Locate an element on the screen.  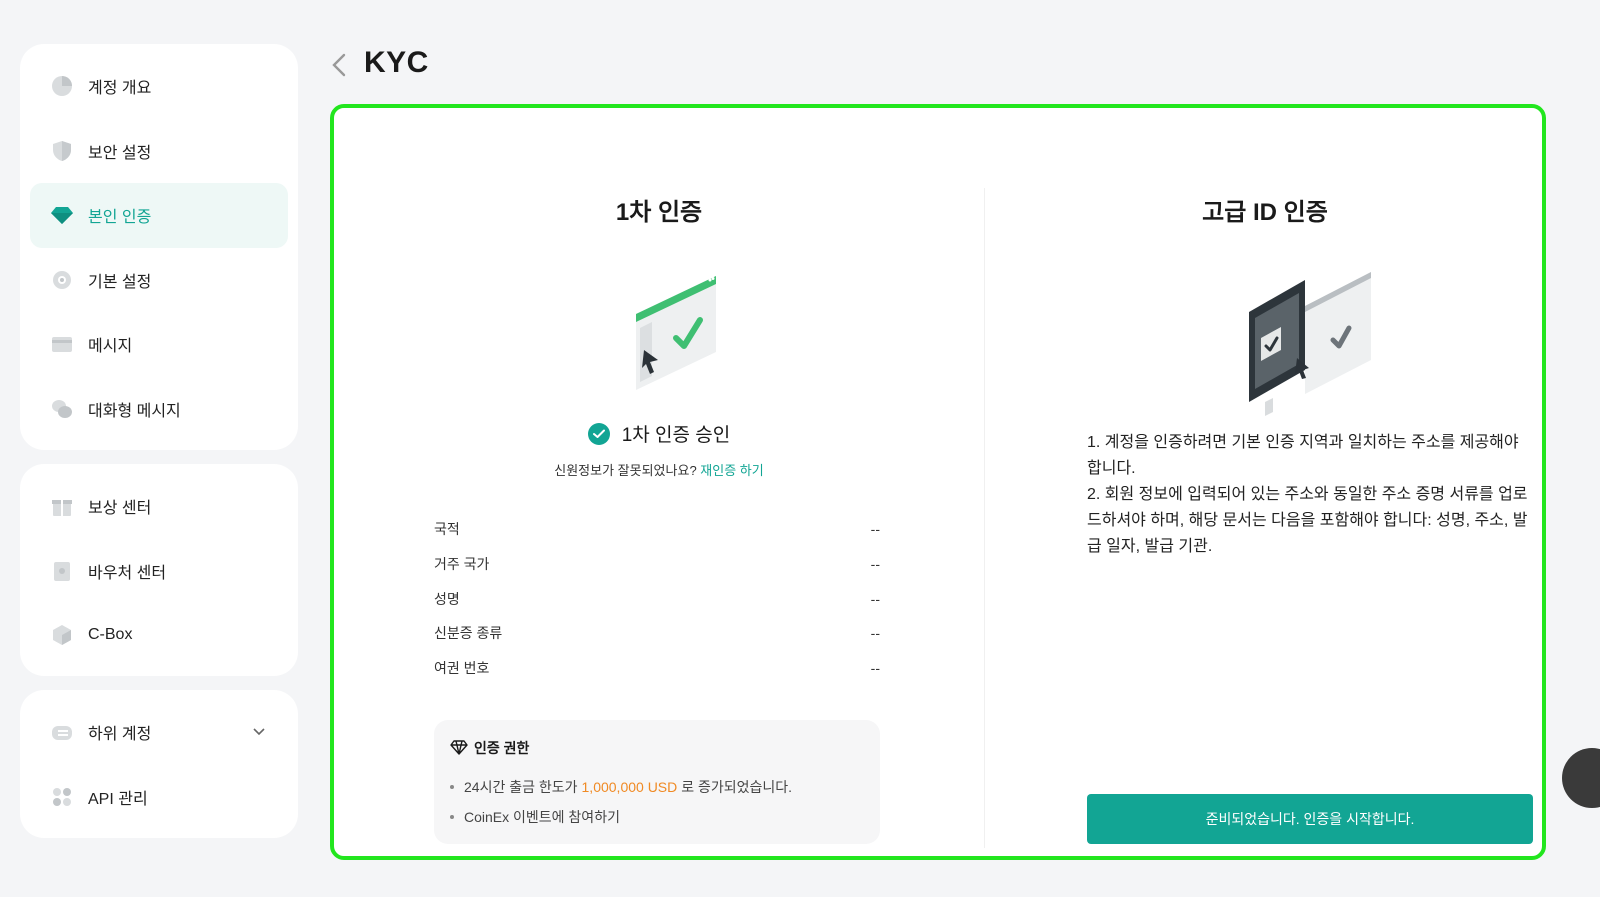
floating-support-button is located at coordinates (1581, 778).